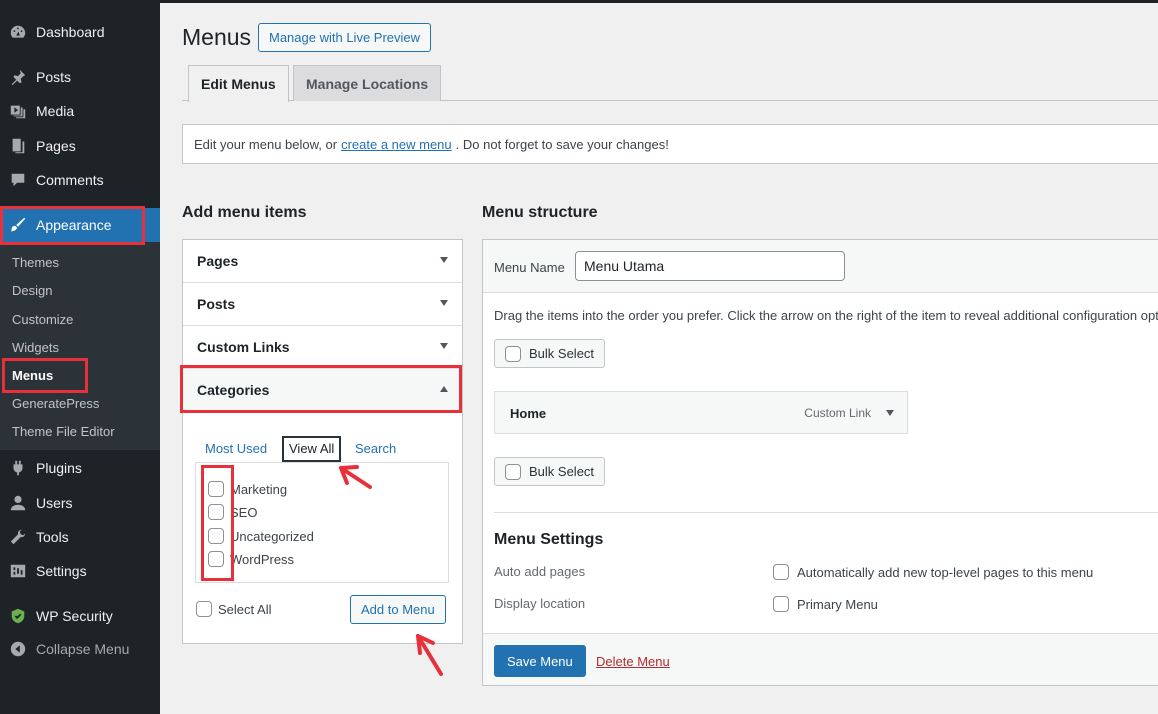 The height and width of the screenshot is (714, 1158). I want to click on create-new-menu-link: create a new menu, so click(396, 144).